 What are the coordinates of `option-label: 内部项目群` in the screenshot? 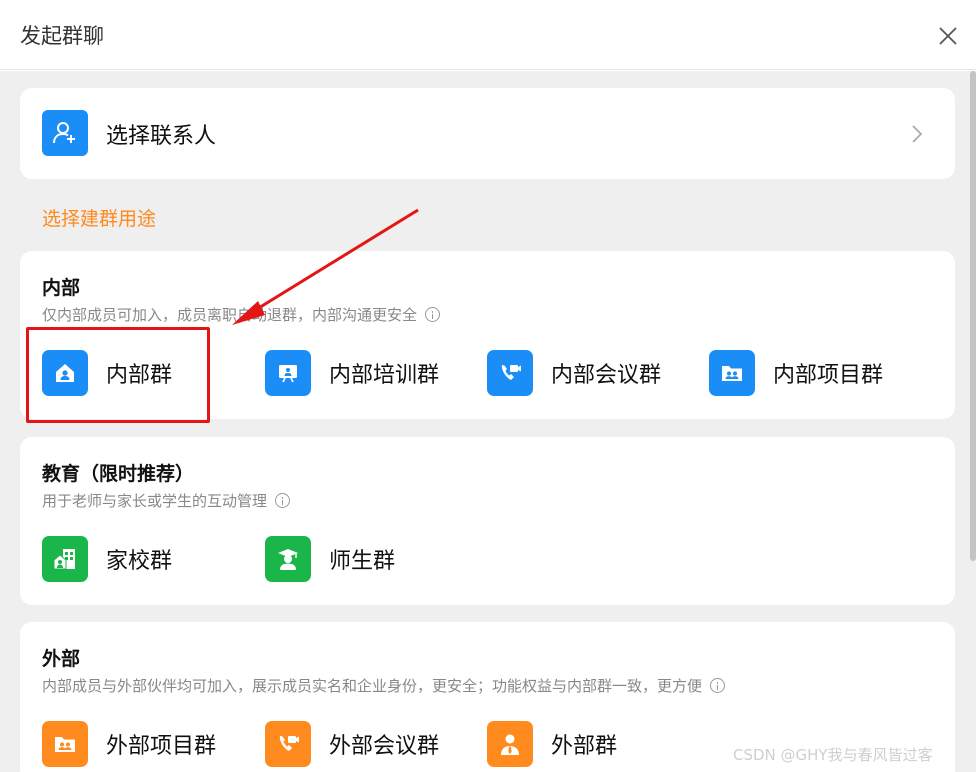 It's located at (828, 375).